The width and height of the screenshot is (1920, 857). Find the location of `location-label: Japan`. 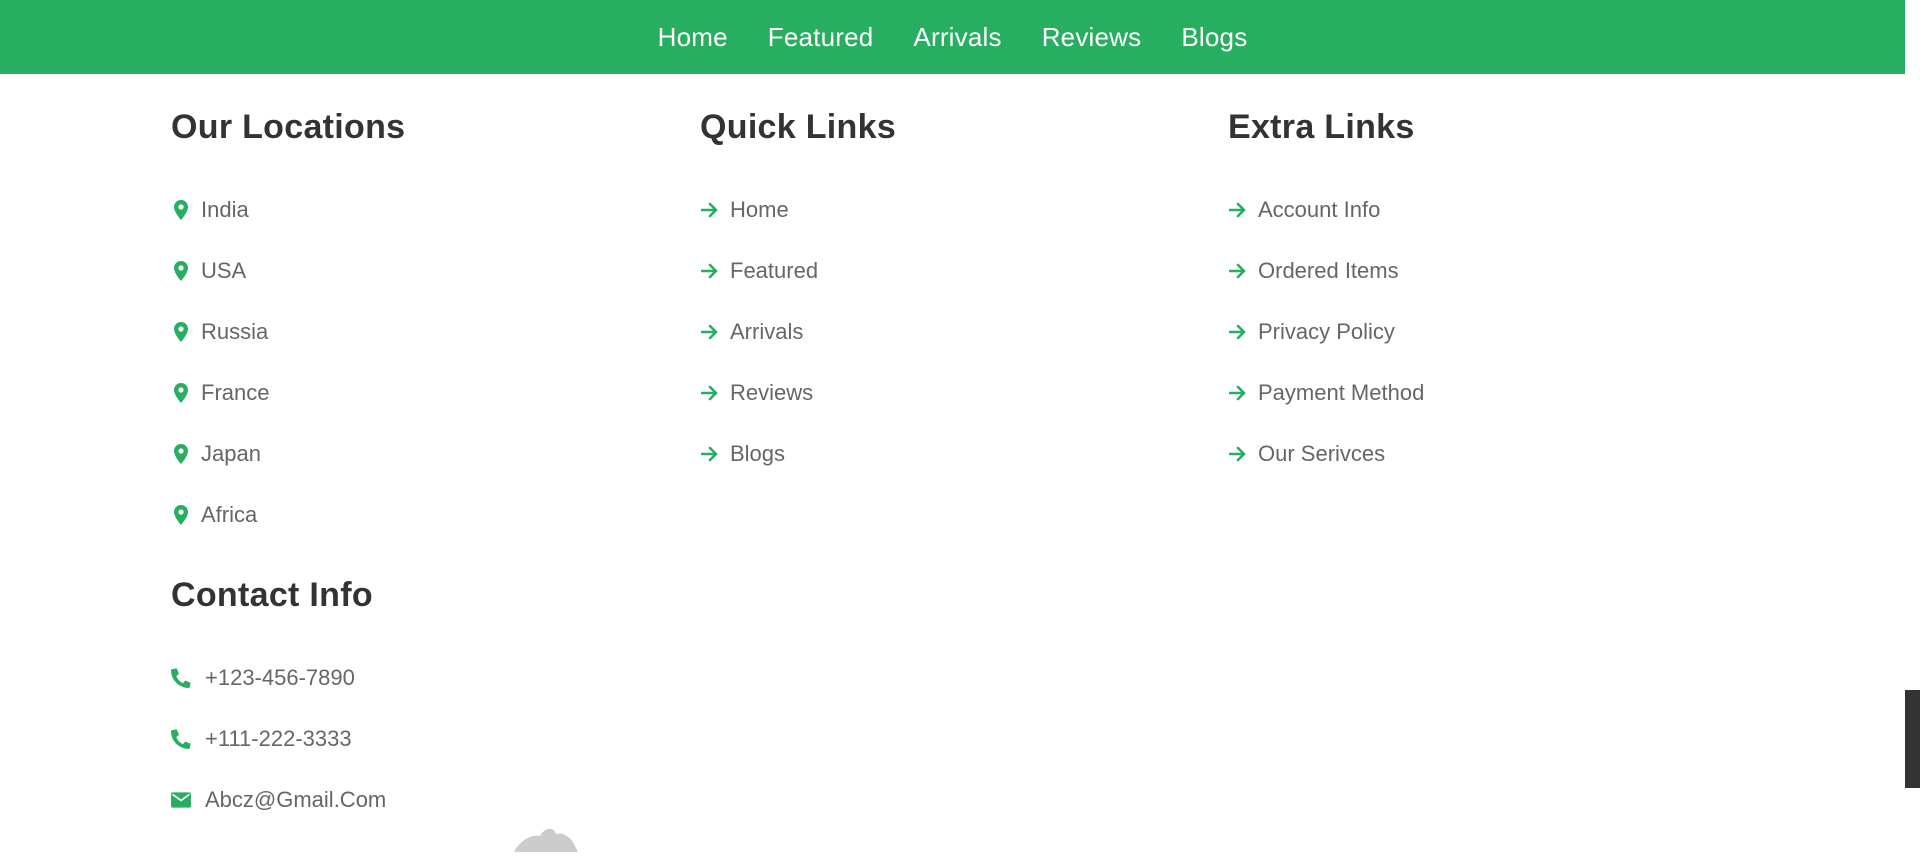

location-label: Japan is located at coordinates (231, 453).